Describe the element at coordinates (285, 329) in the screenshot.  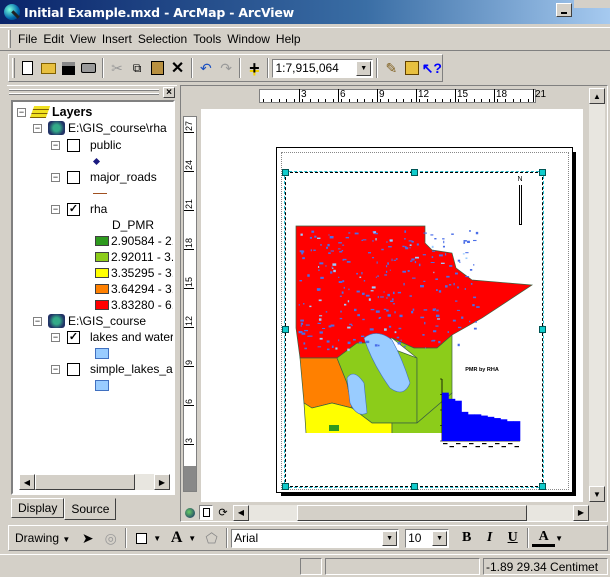
I see `resize-handle-w` at that location.